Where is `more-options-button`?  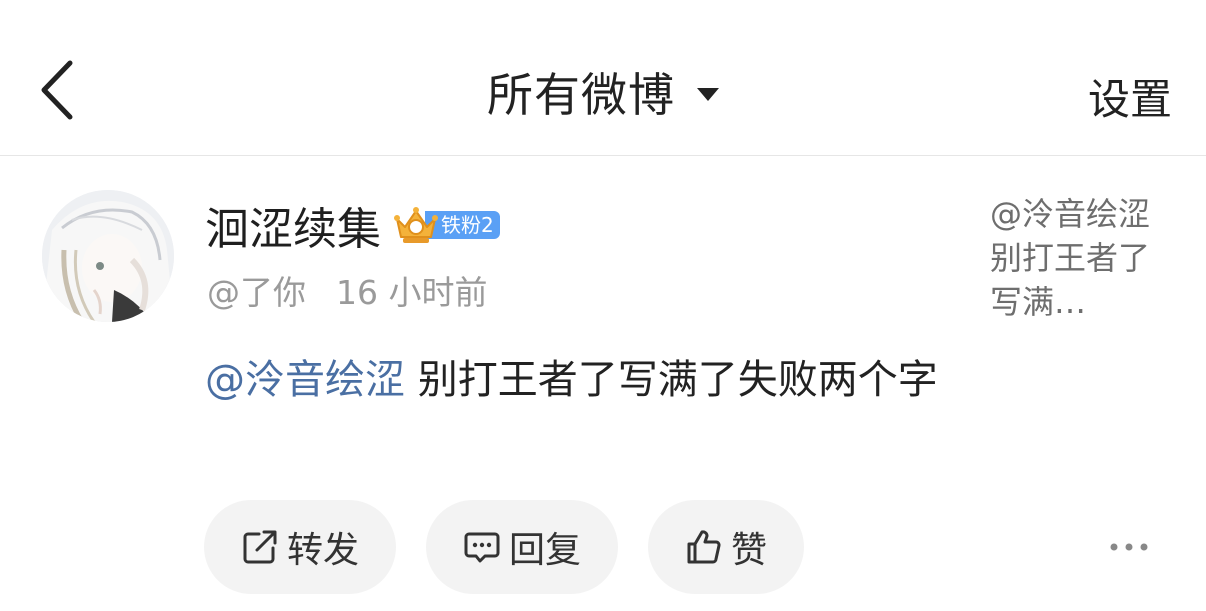 more-options-button is located at coordinates (1129, 547).